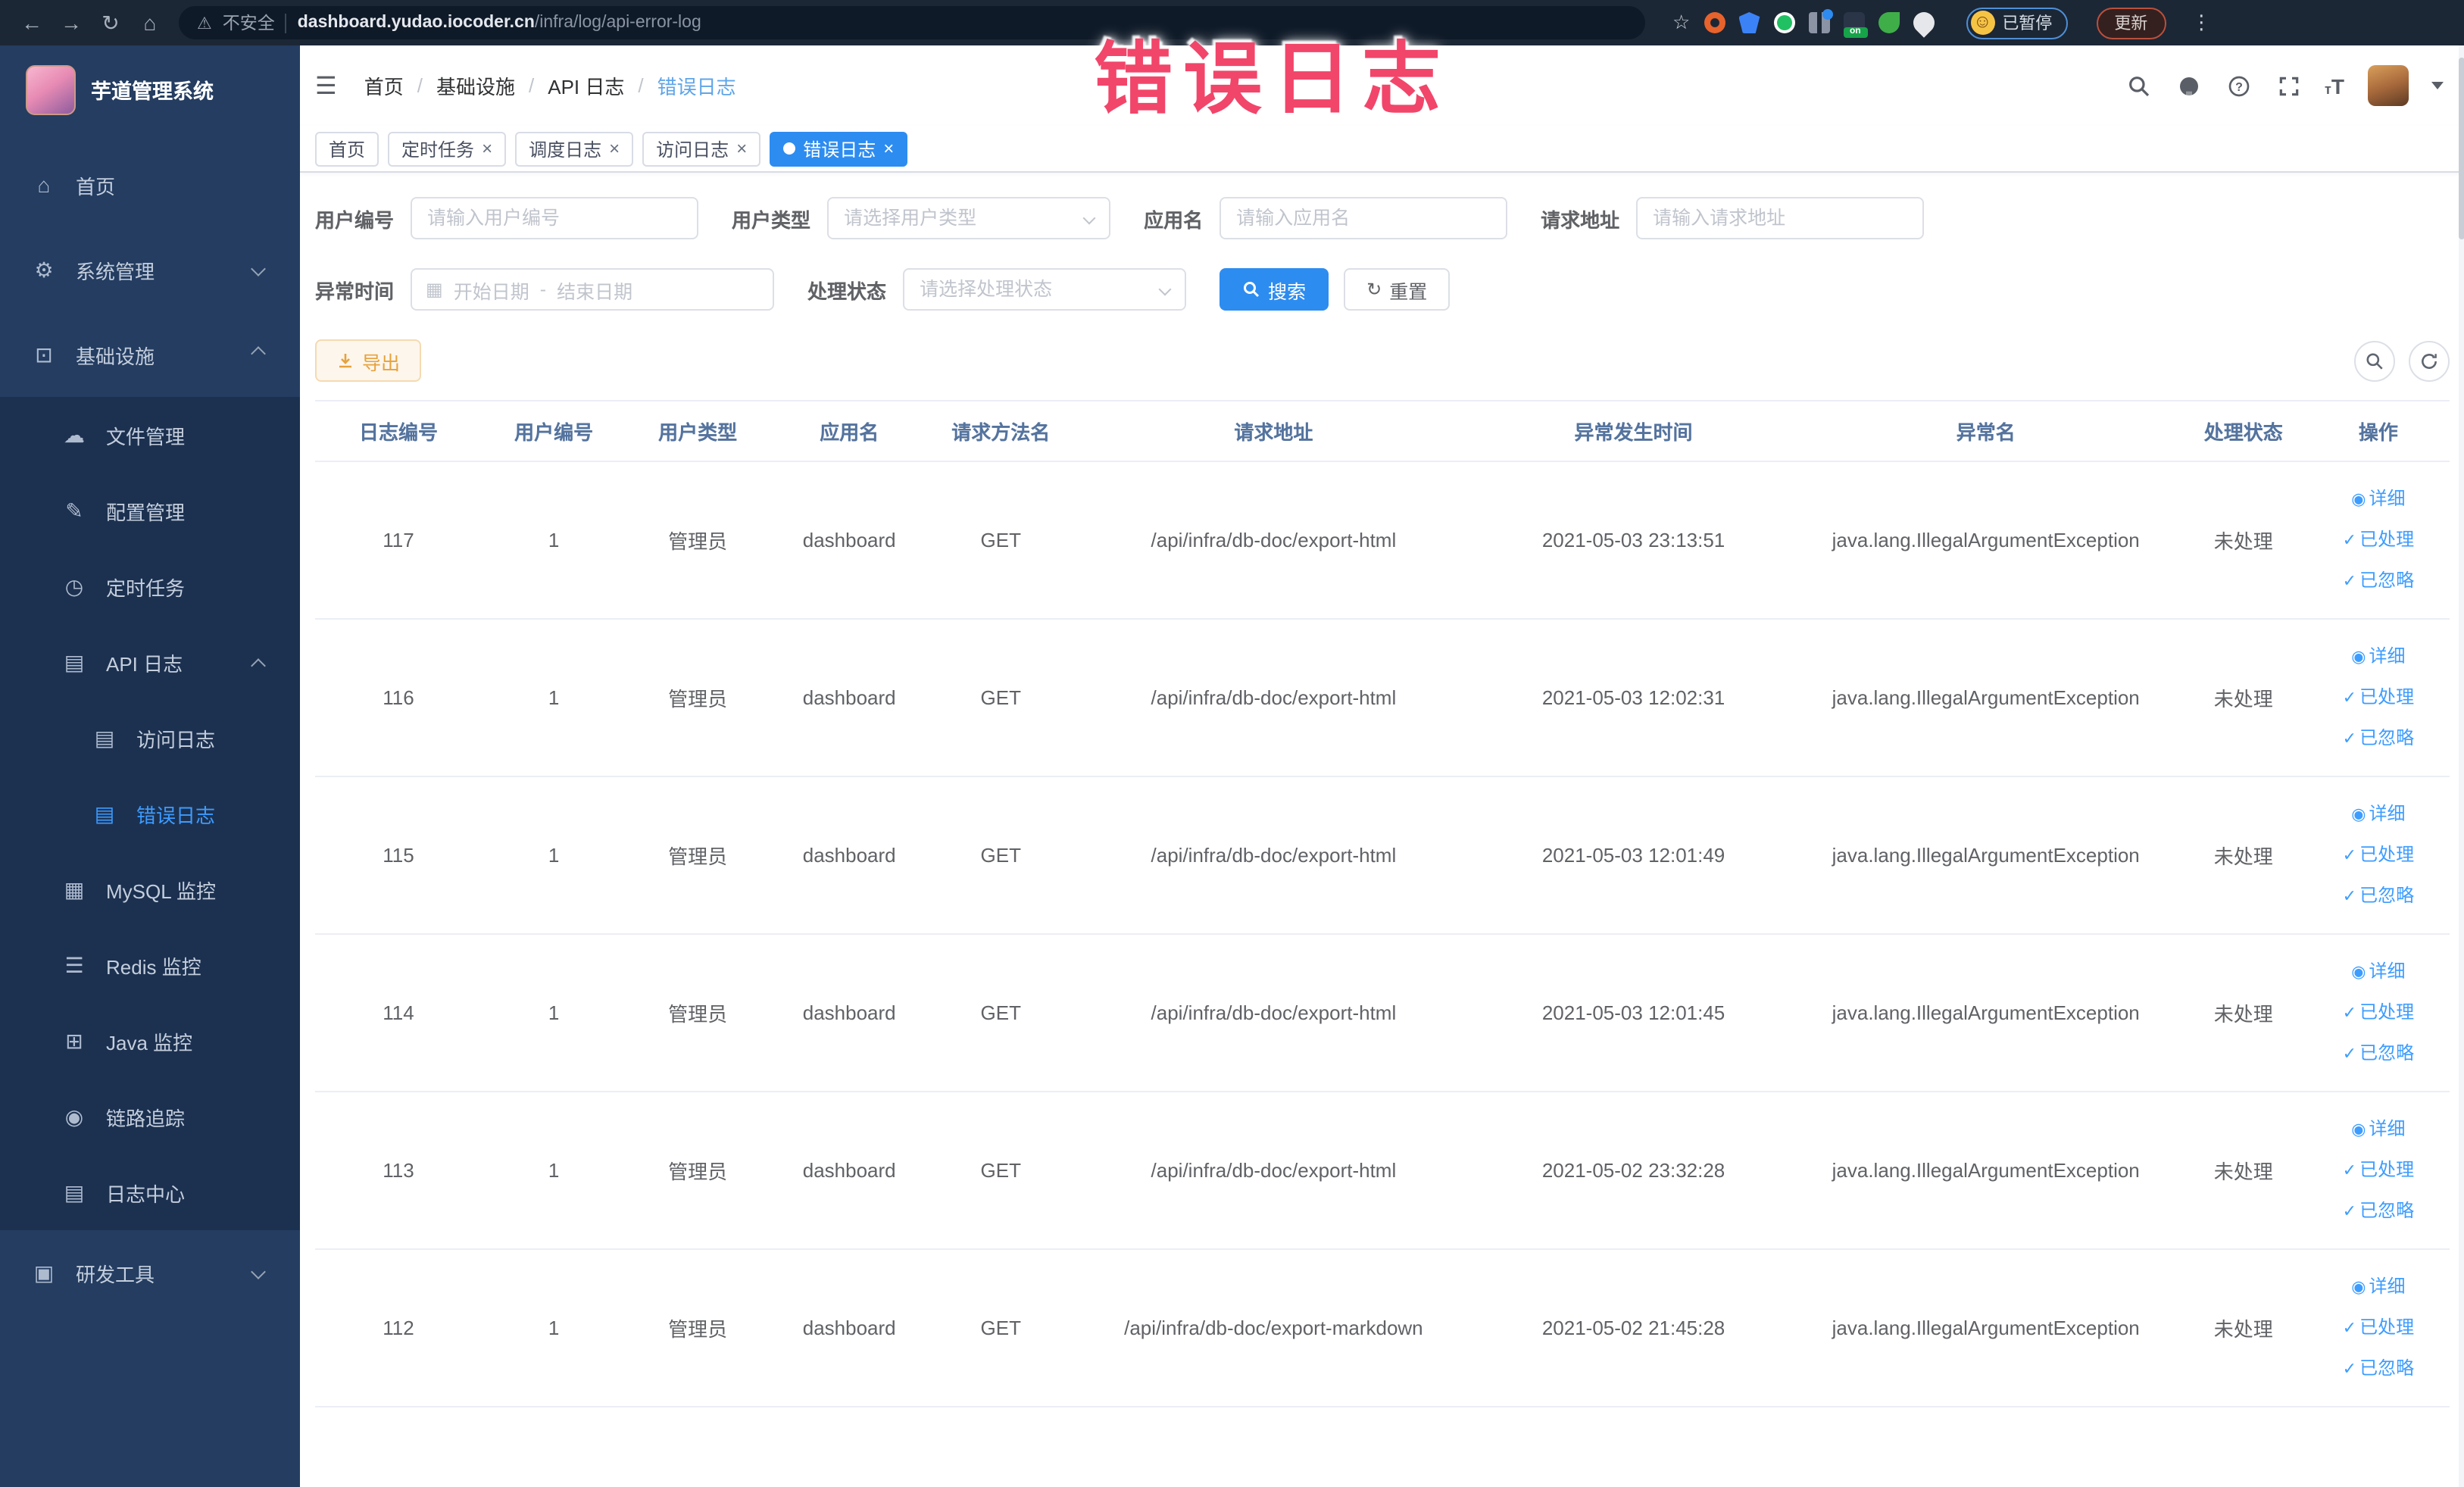 This screenshot has height=1487, width=2464. Describe the element at coordinates (150, 435) in the screenshot. I see `sidebar-item-文件管理: ☁ 文件管理` at that location.